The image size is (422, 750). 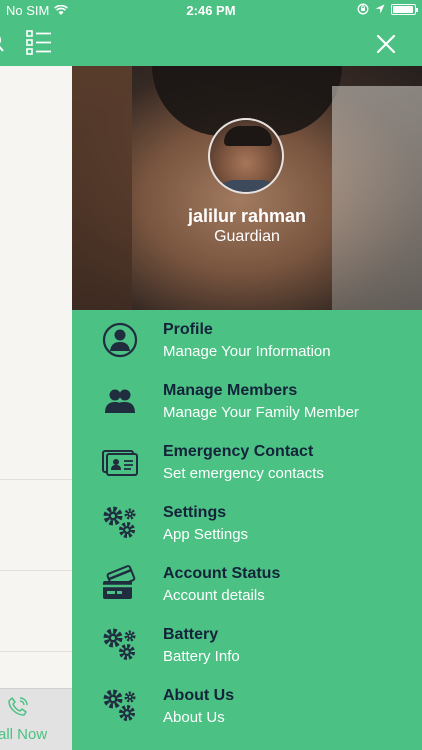 What do you see at coordinates (119, 582) in the screenshot?
I see `credit-card-icon` at bounding box center [119, 582].